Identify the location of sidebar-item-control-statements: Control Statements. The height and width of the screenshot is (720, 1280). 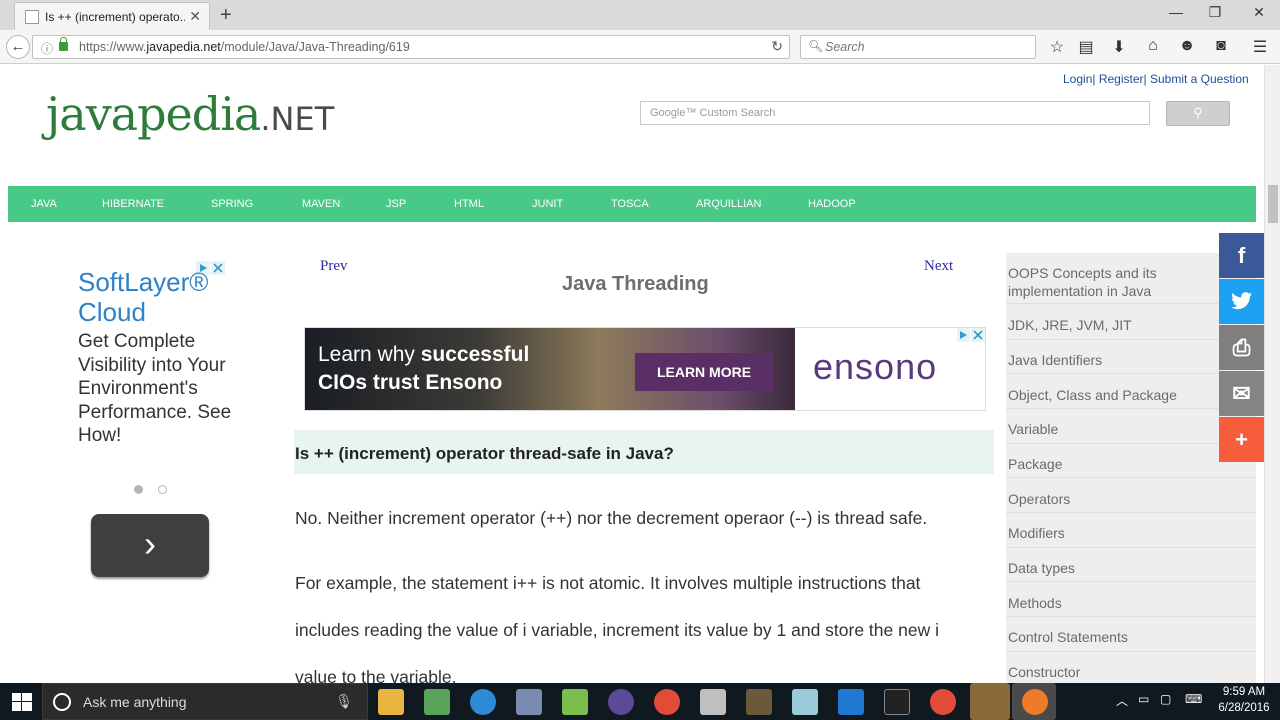
(1108, 637).